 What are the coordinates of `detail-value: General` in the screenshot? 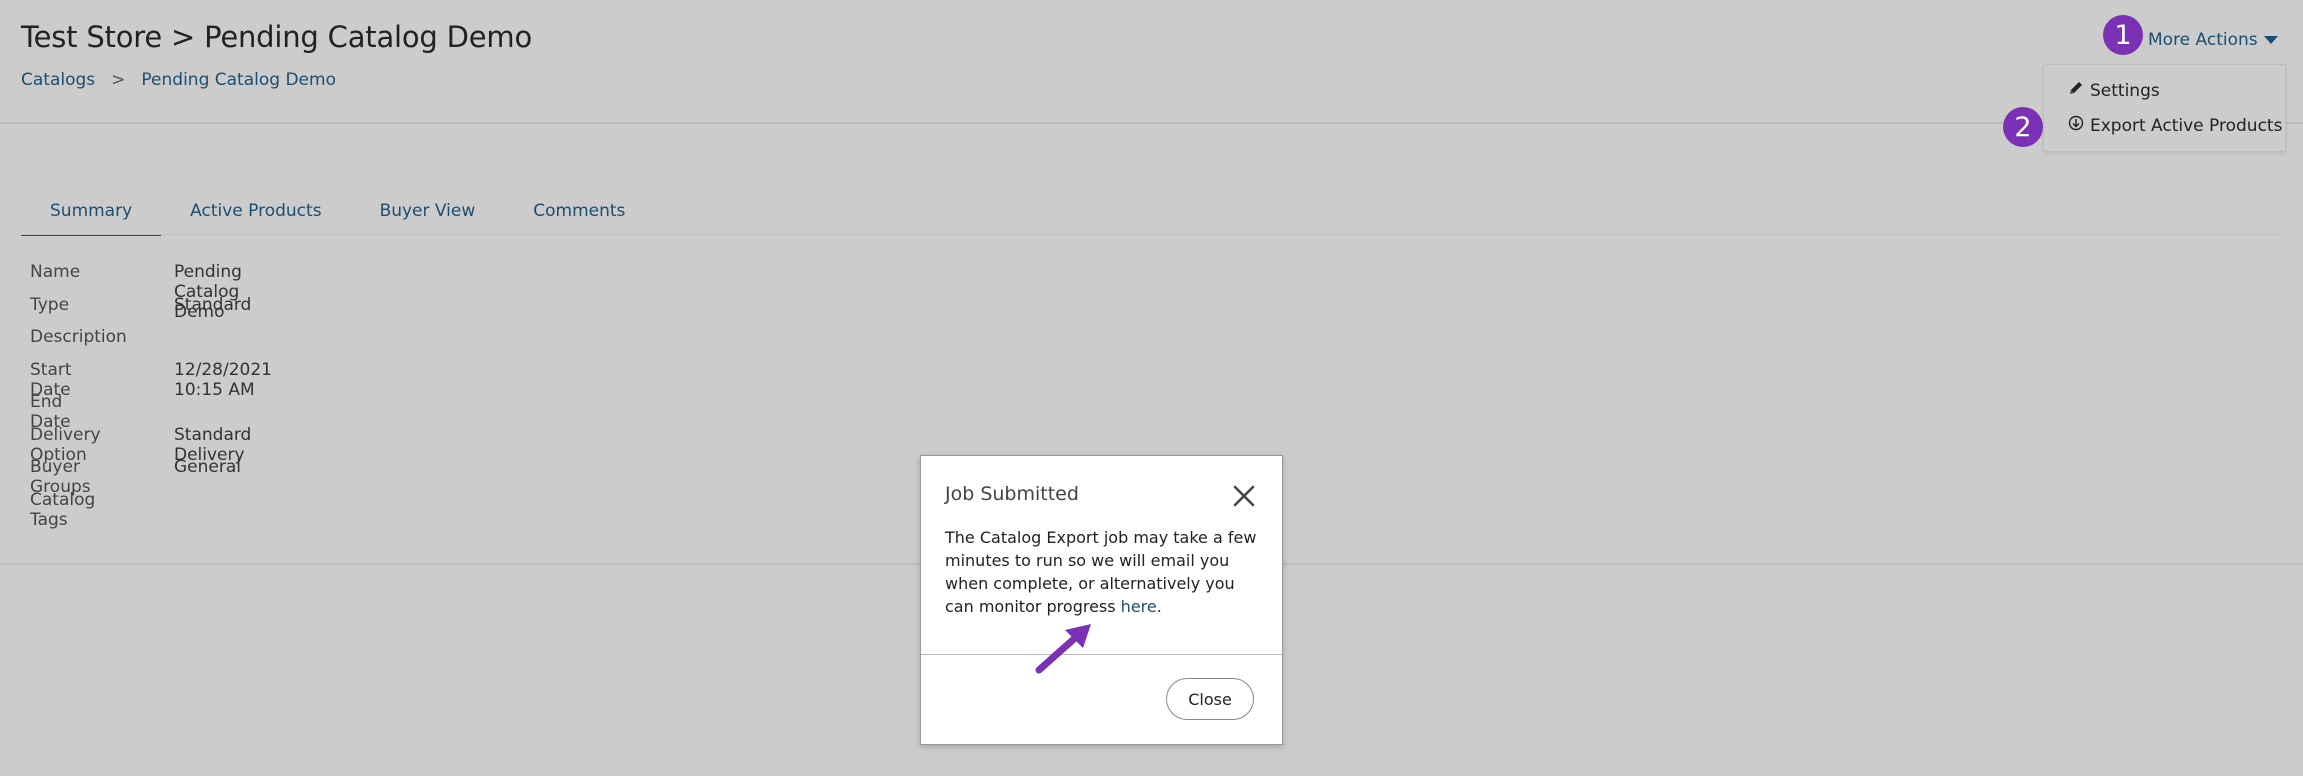 It's located at (207, 467).